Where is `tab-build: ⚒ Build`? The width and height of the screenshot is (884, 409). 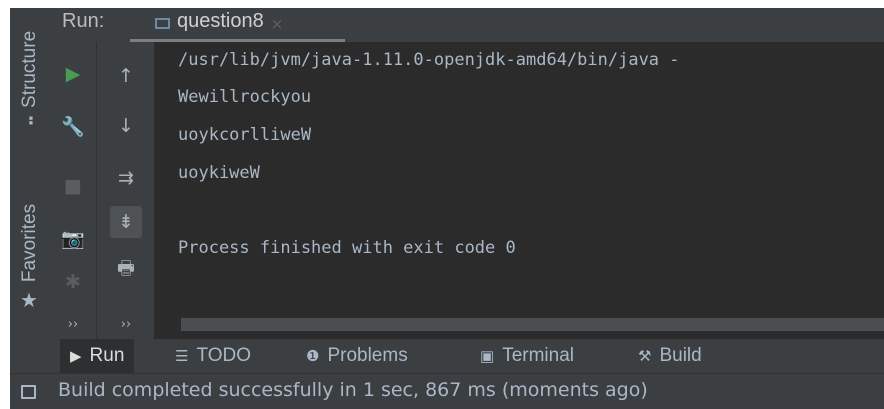
tab-build: ⚒ Build is located at coordinates (670, 356).